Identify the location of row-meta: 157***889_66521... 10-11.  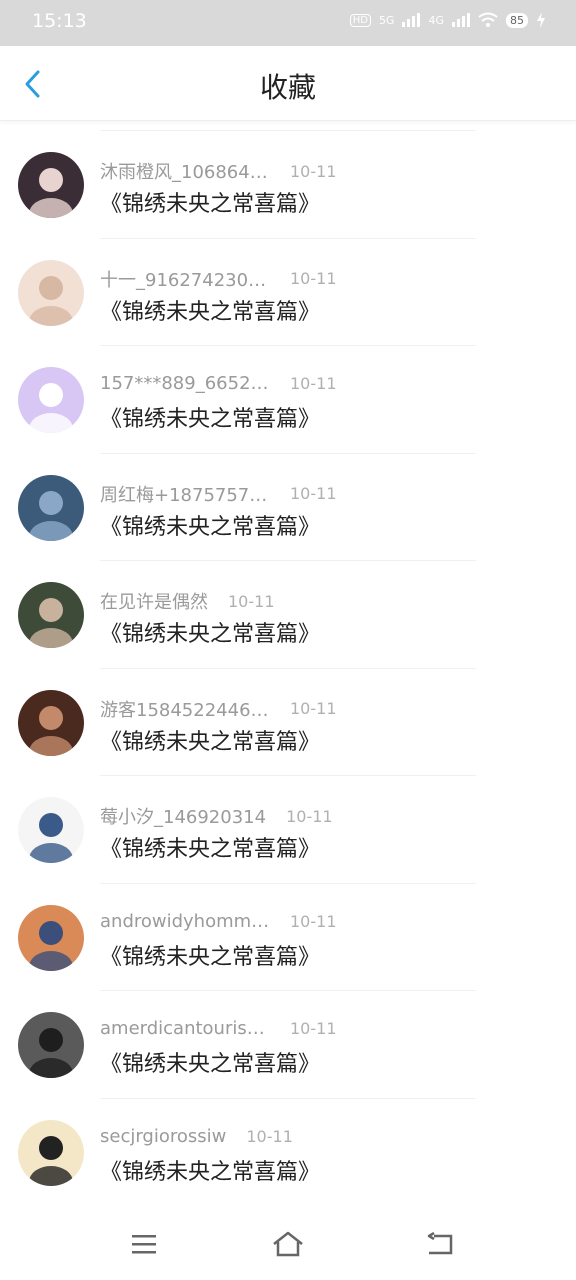
(218, 383).